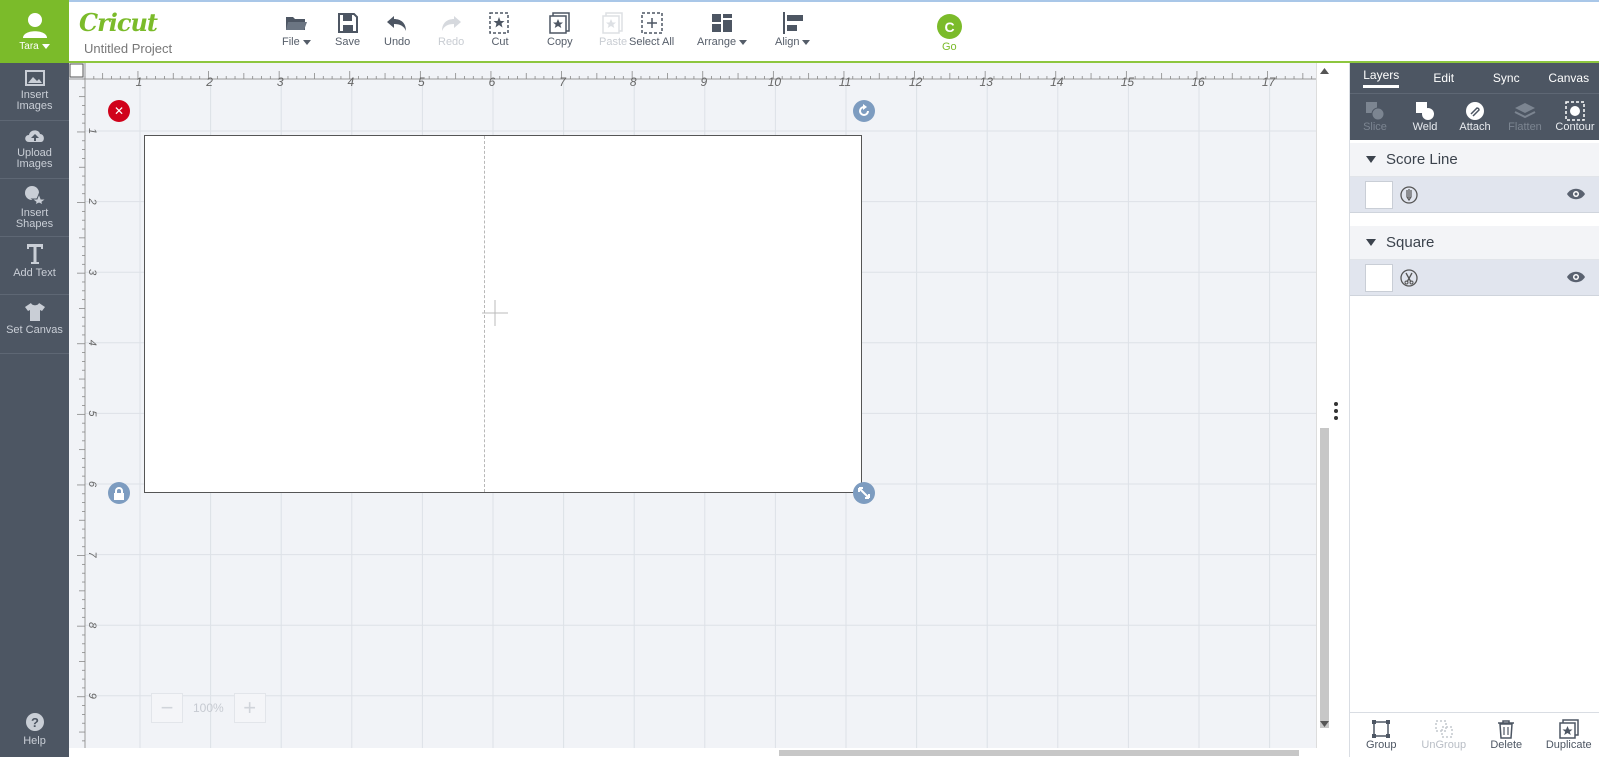 Image resolution: width=1599 pixels, height=757 pixels. I want to click on horizontal-scroll-thumb, so click(1039, 753).